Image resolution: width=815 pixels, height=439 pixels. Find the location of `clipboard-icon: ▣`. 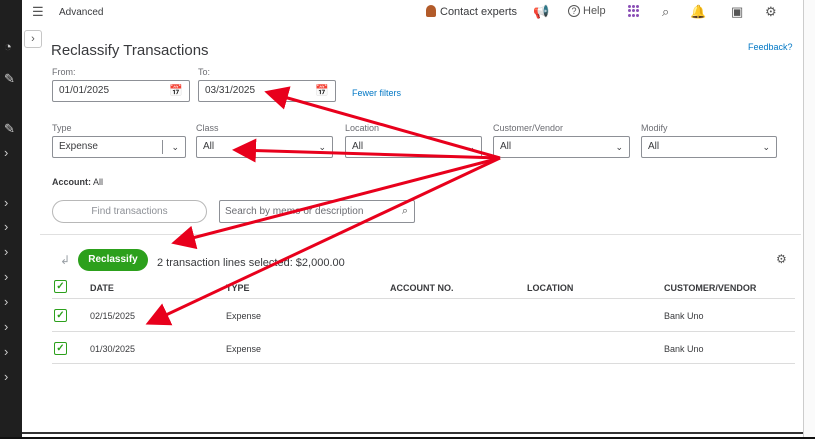

clipboard-icon: ▣ is located at coordinates (737, 12).